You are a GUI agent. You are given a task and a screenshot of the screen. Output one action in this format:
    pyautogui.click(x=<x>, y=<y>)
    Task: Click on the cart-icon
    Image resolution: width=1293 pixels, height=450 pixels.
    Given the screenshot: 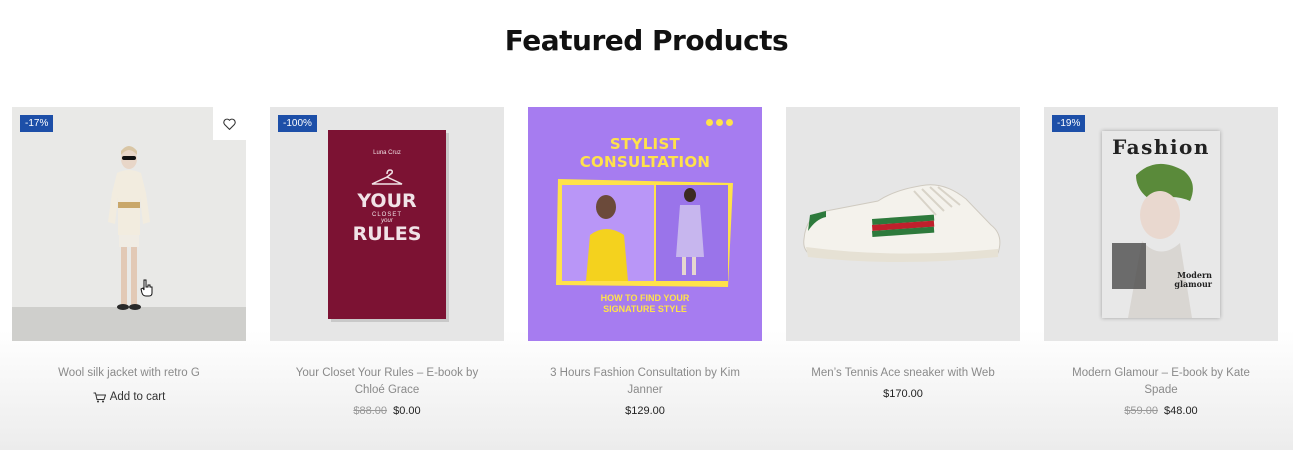 What is the action you would take?
    pyautogui.click(x=99, y=397)
    